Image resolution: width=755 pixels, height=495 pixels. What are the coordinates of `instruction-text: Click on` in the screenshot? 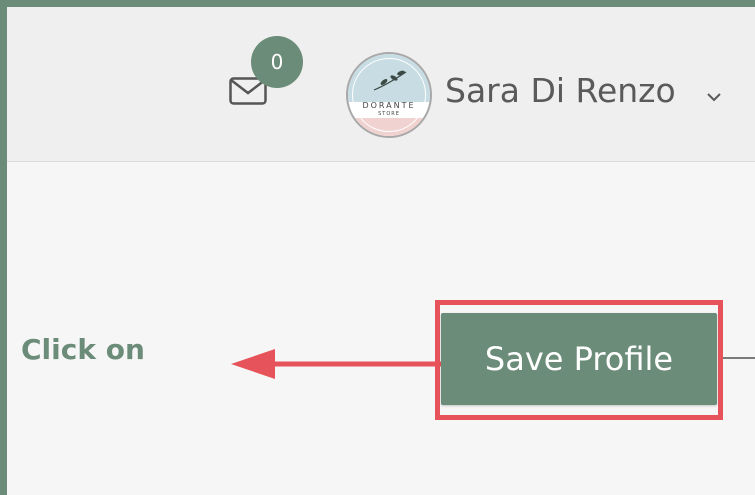 It's located at (83, 349).